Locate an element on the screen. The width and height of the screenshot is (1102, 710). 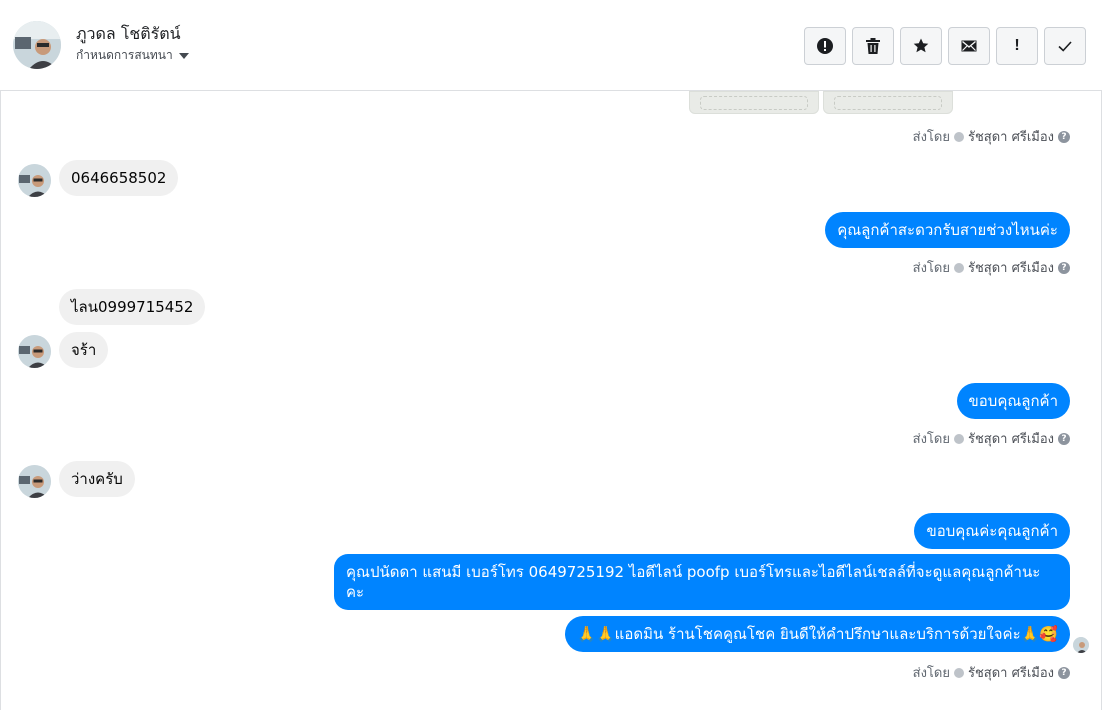
follow-up-button: ! is located at coordinates (1017, 46).